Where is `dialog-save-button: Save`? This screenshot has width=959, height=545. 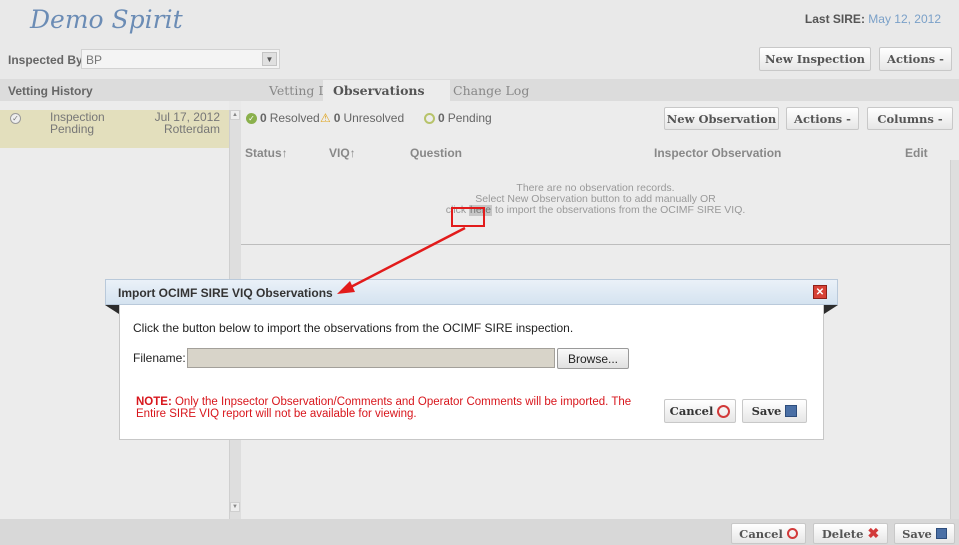
dialog-save-button: Save is located at coordinates (774, 411).